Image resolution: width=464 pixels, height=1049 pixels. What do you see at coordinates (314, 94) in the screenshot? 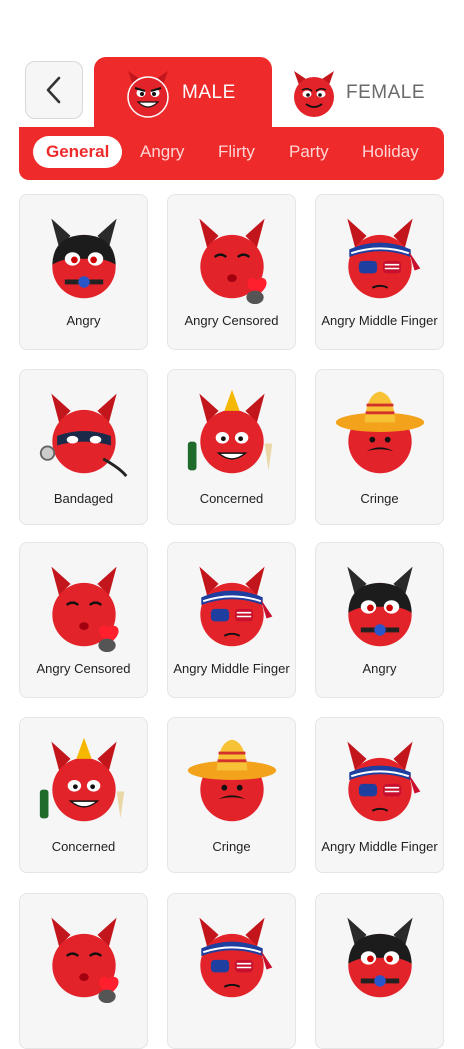
I see `female-devil-icon` at bounding box center [314, 94].